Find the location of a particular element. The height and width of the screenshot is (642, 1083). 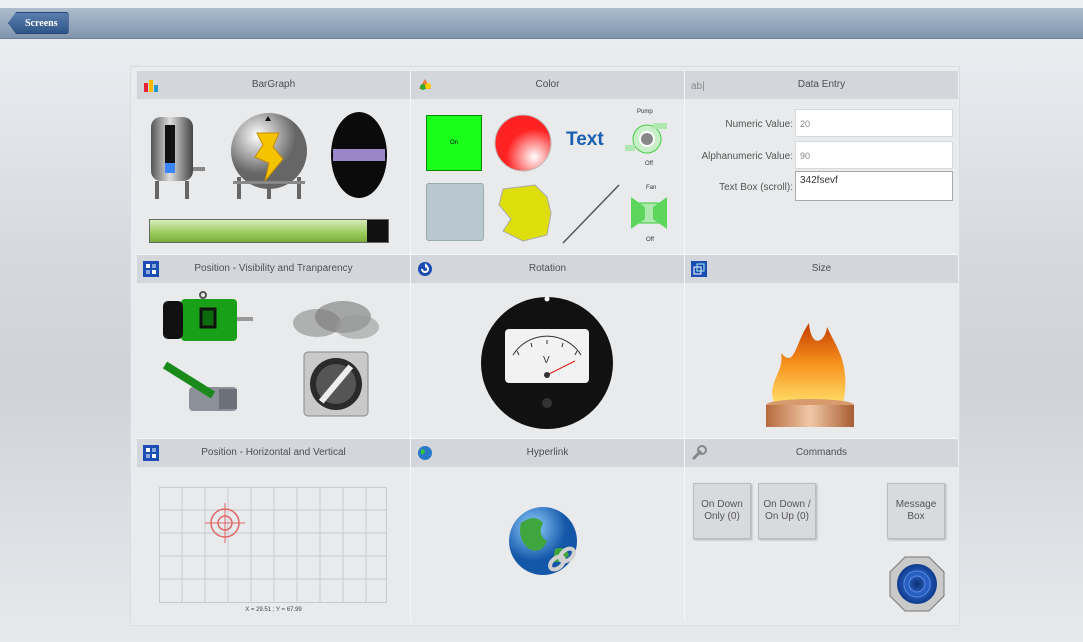

tank-image is located at coordinates (178, 158).